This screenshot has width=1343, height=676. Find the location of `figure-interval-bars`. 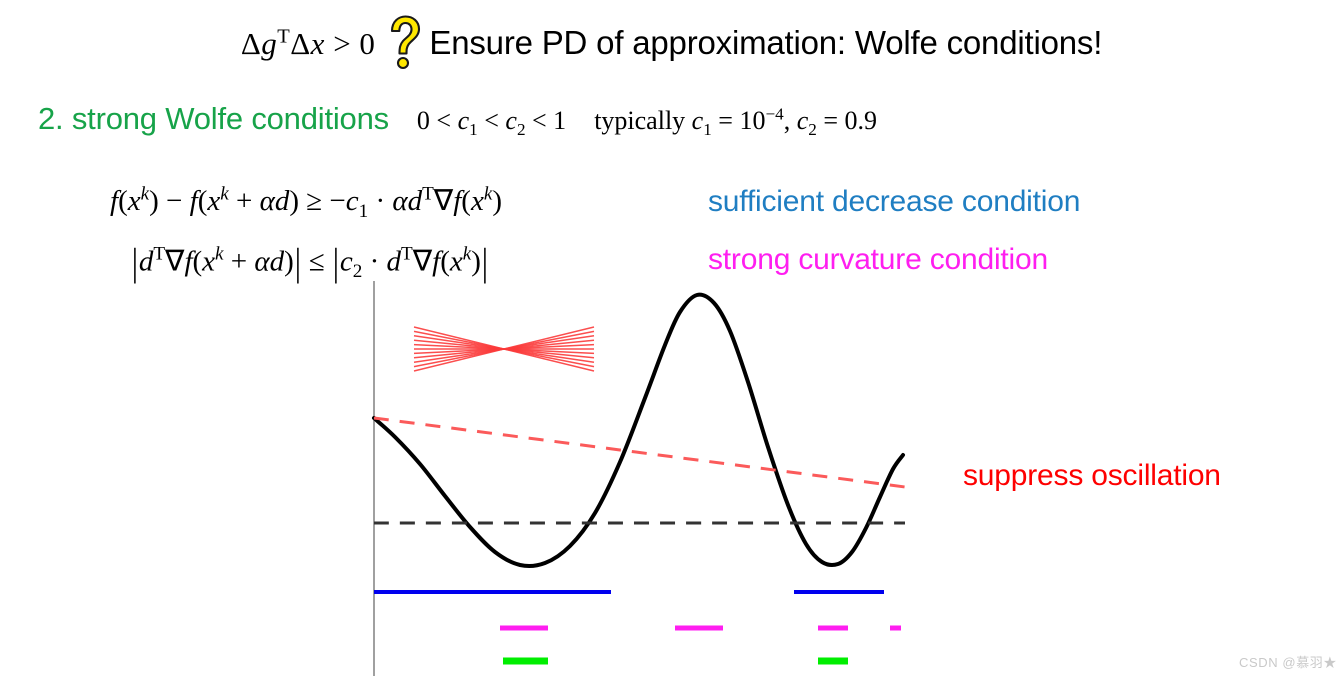

figure-interval-bars is located at coordinates (637, 627).